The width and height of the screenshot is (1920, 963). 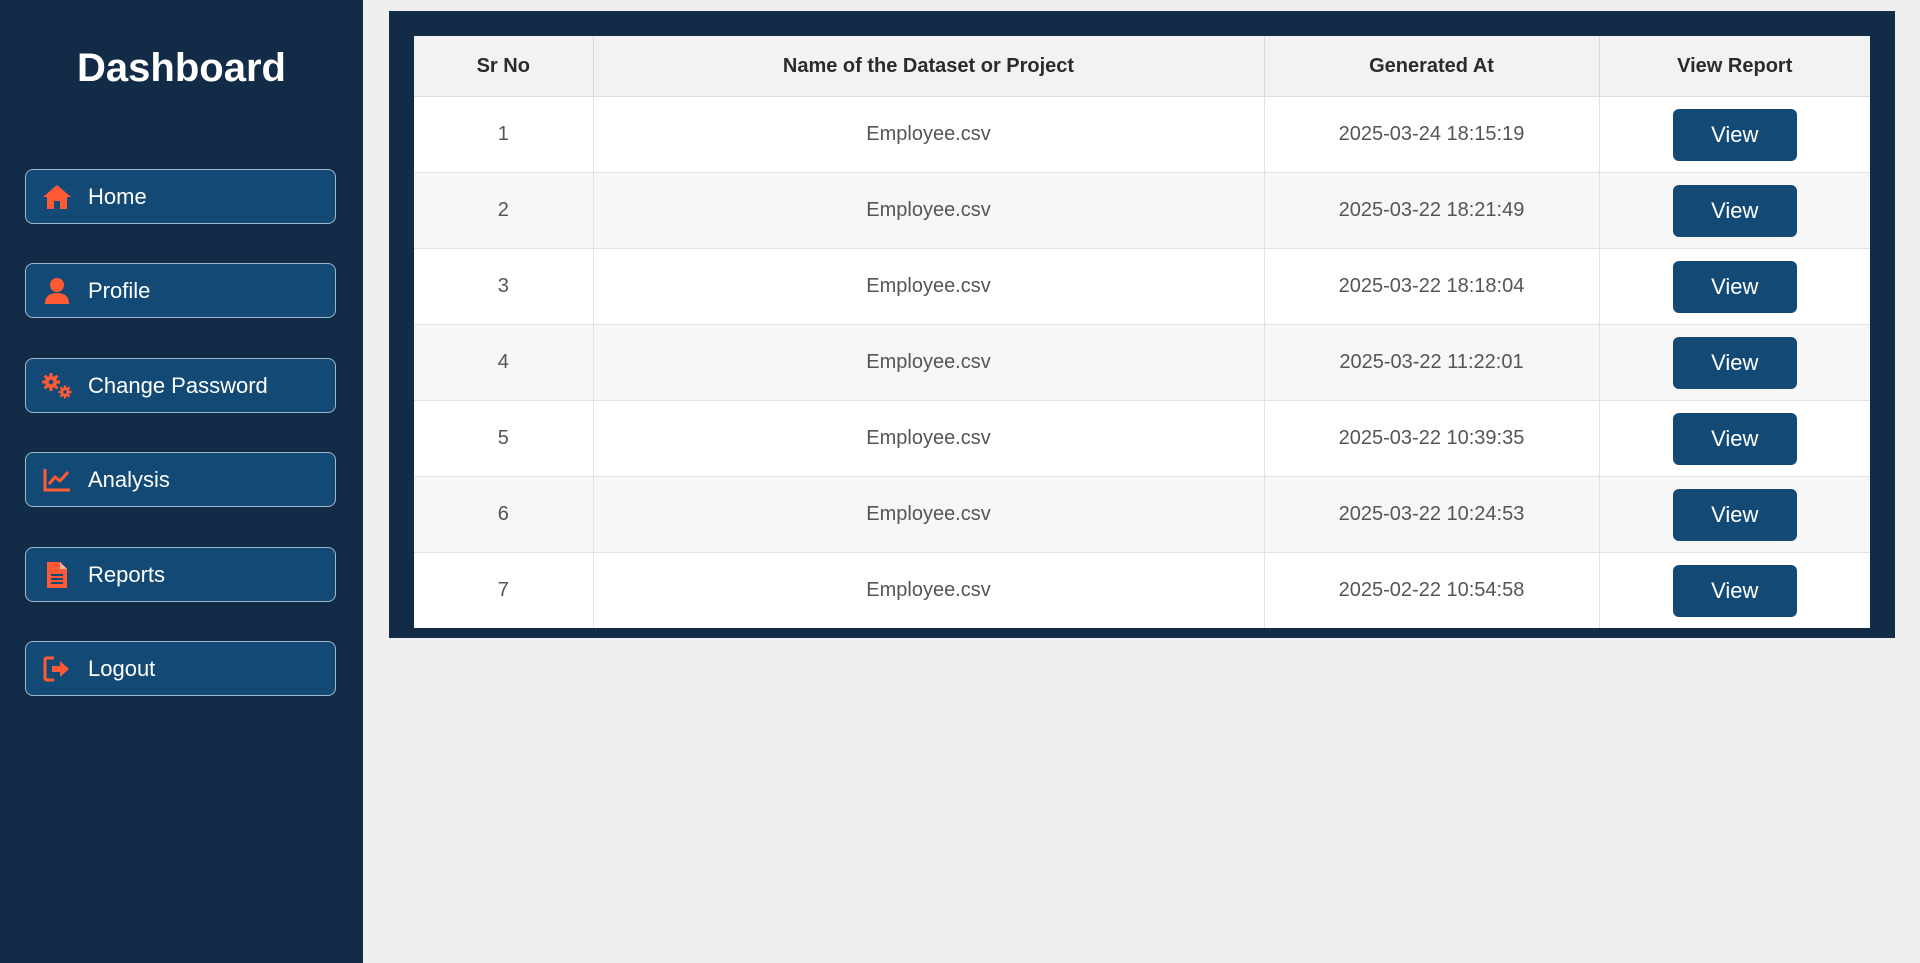 I want to click on sidebar-item-label: Home, so click(x=117, y=196).